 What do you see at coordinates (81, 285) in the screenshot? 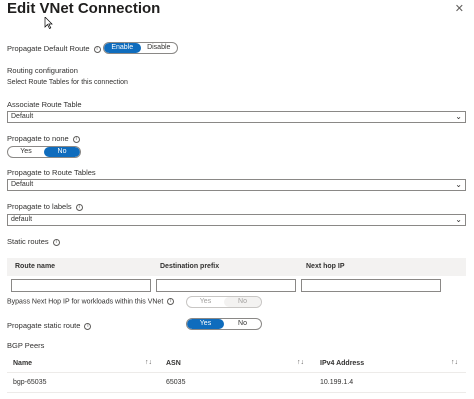
I see `route-name-input` at bounding box center [81, 285].